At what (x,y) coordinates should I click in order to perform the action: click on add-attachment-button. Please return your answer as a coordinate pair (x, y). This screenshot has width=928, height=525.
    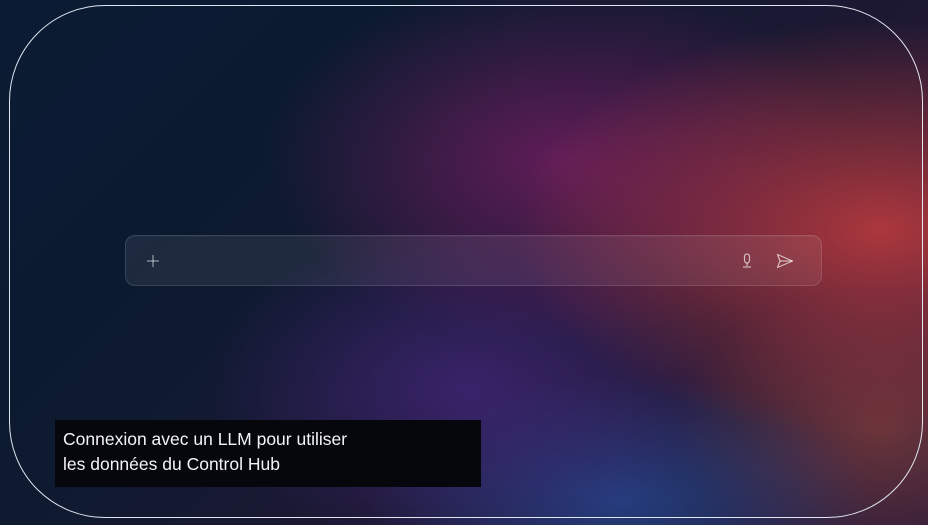
    Looking at the image, I should click on (153, 261).